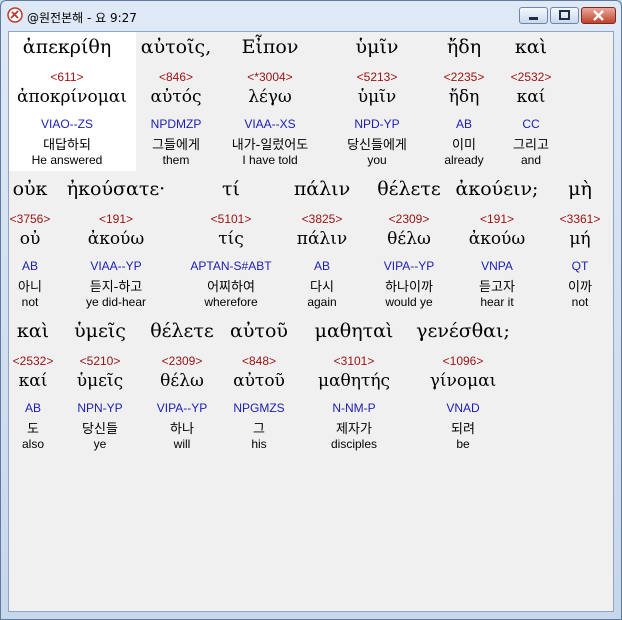 The height and width of the screenshot is (620, 622). What do you see at coordinates (270, 124) in the screenshot?
I see `word-morph: VIAA--XS` at bounding box center [270, 124].